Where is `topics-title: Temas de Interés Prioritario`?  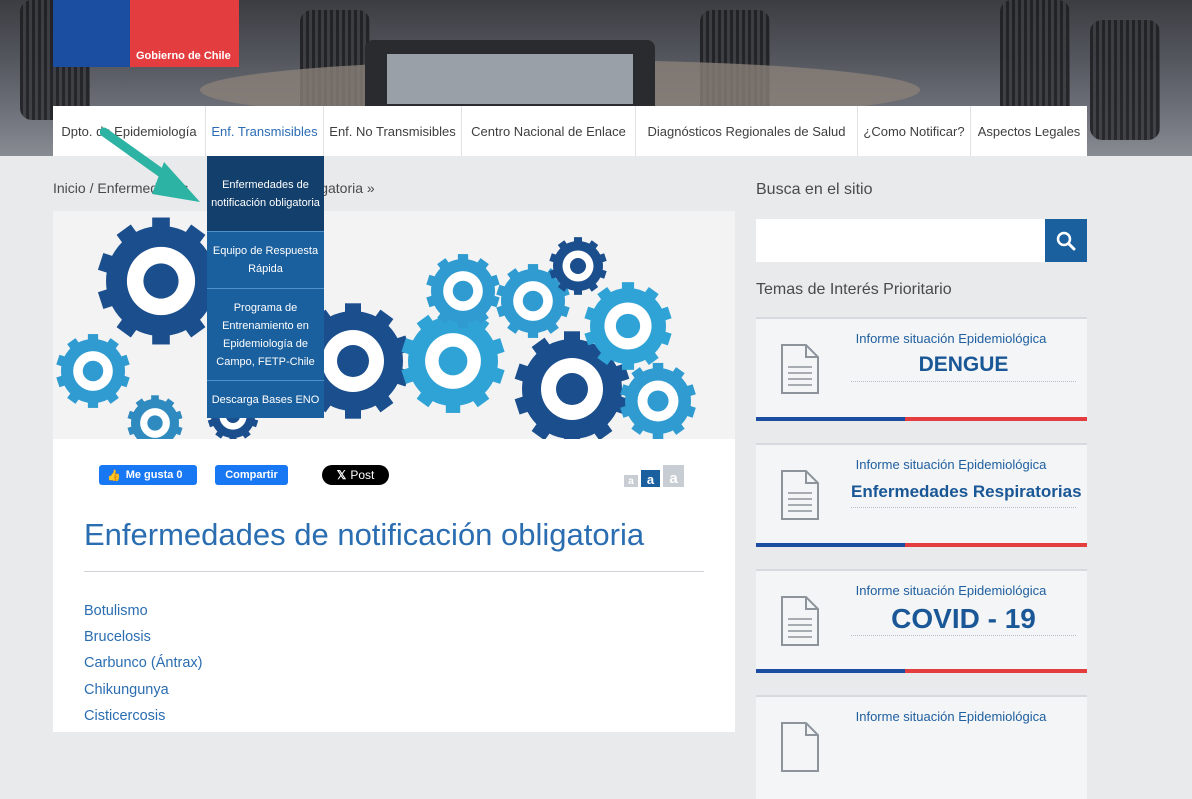
topics-title: Temas de Interés Prioritario is located at coordinates (854, 289).